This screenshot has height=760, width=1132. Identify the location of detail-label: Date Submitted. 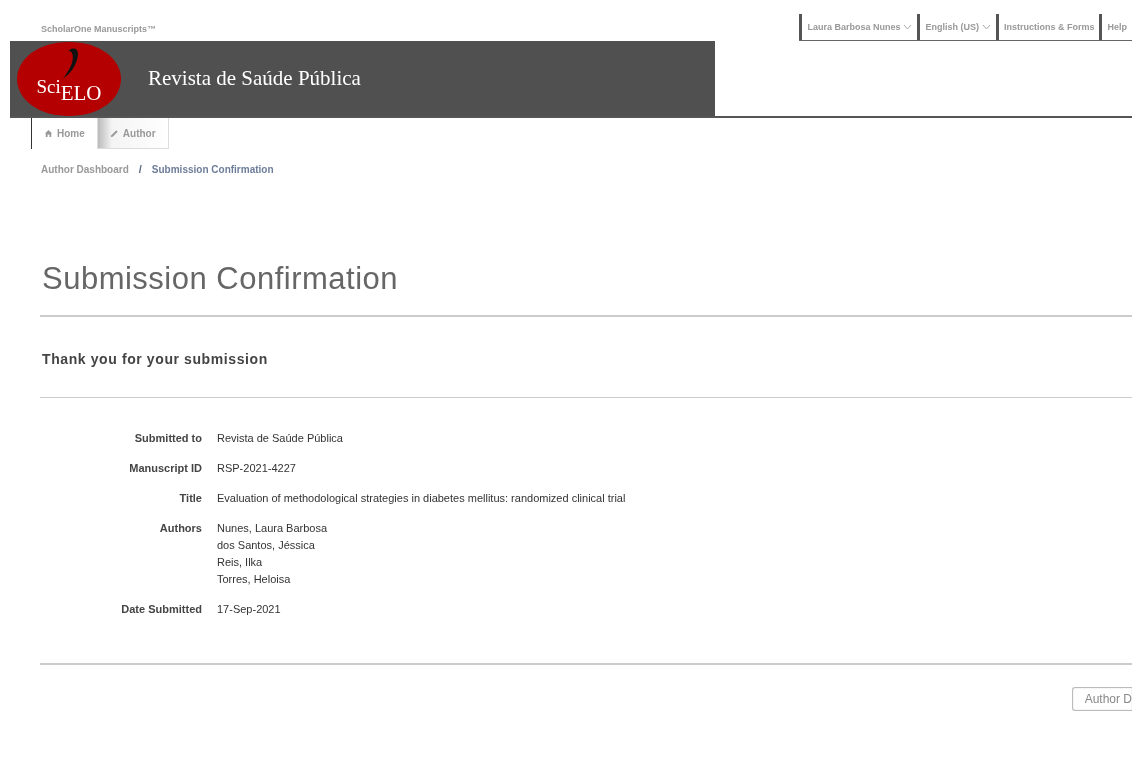
(161, 609).